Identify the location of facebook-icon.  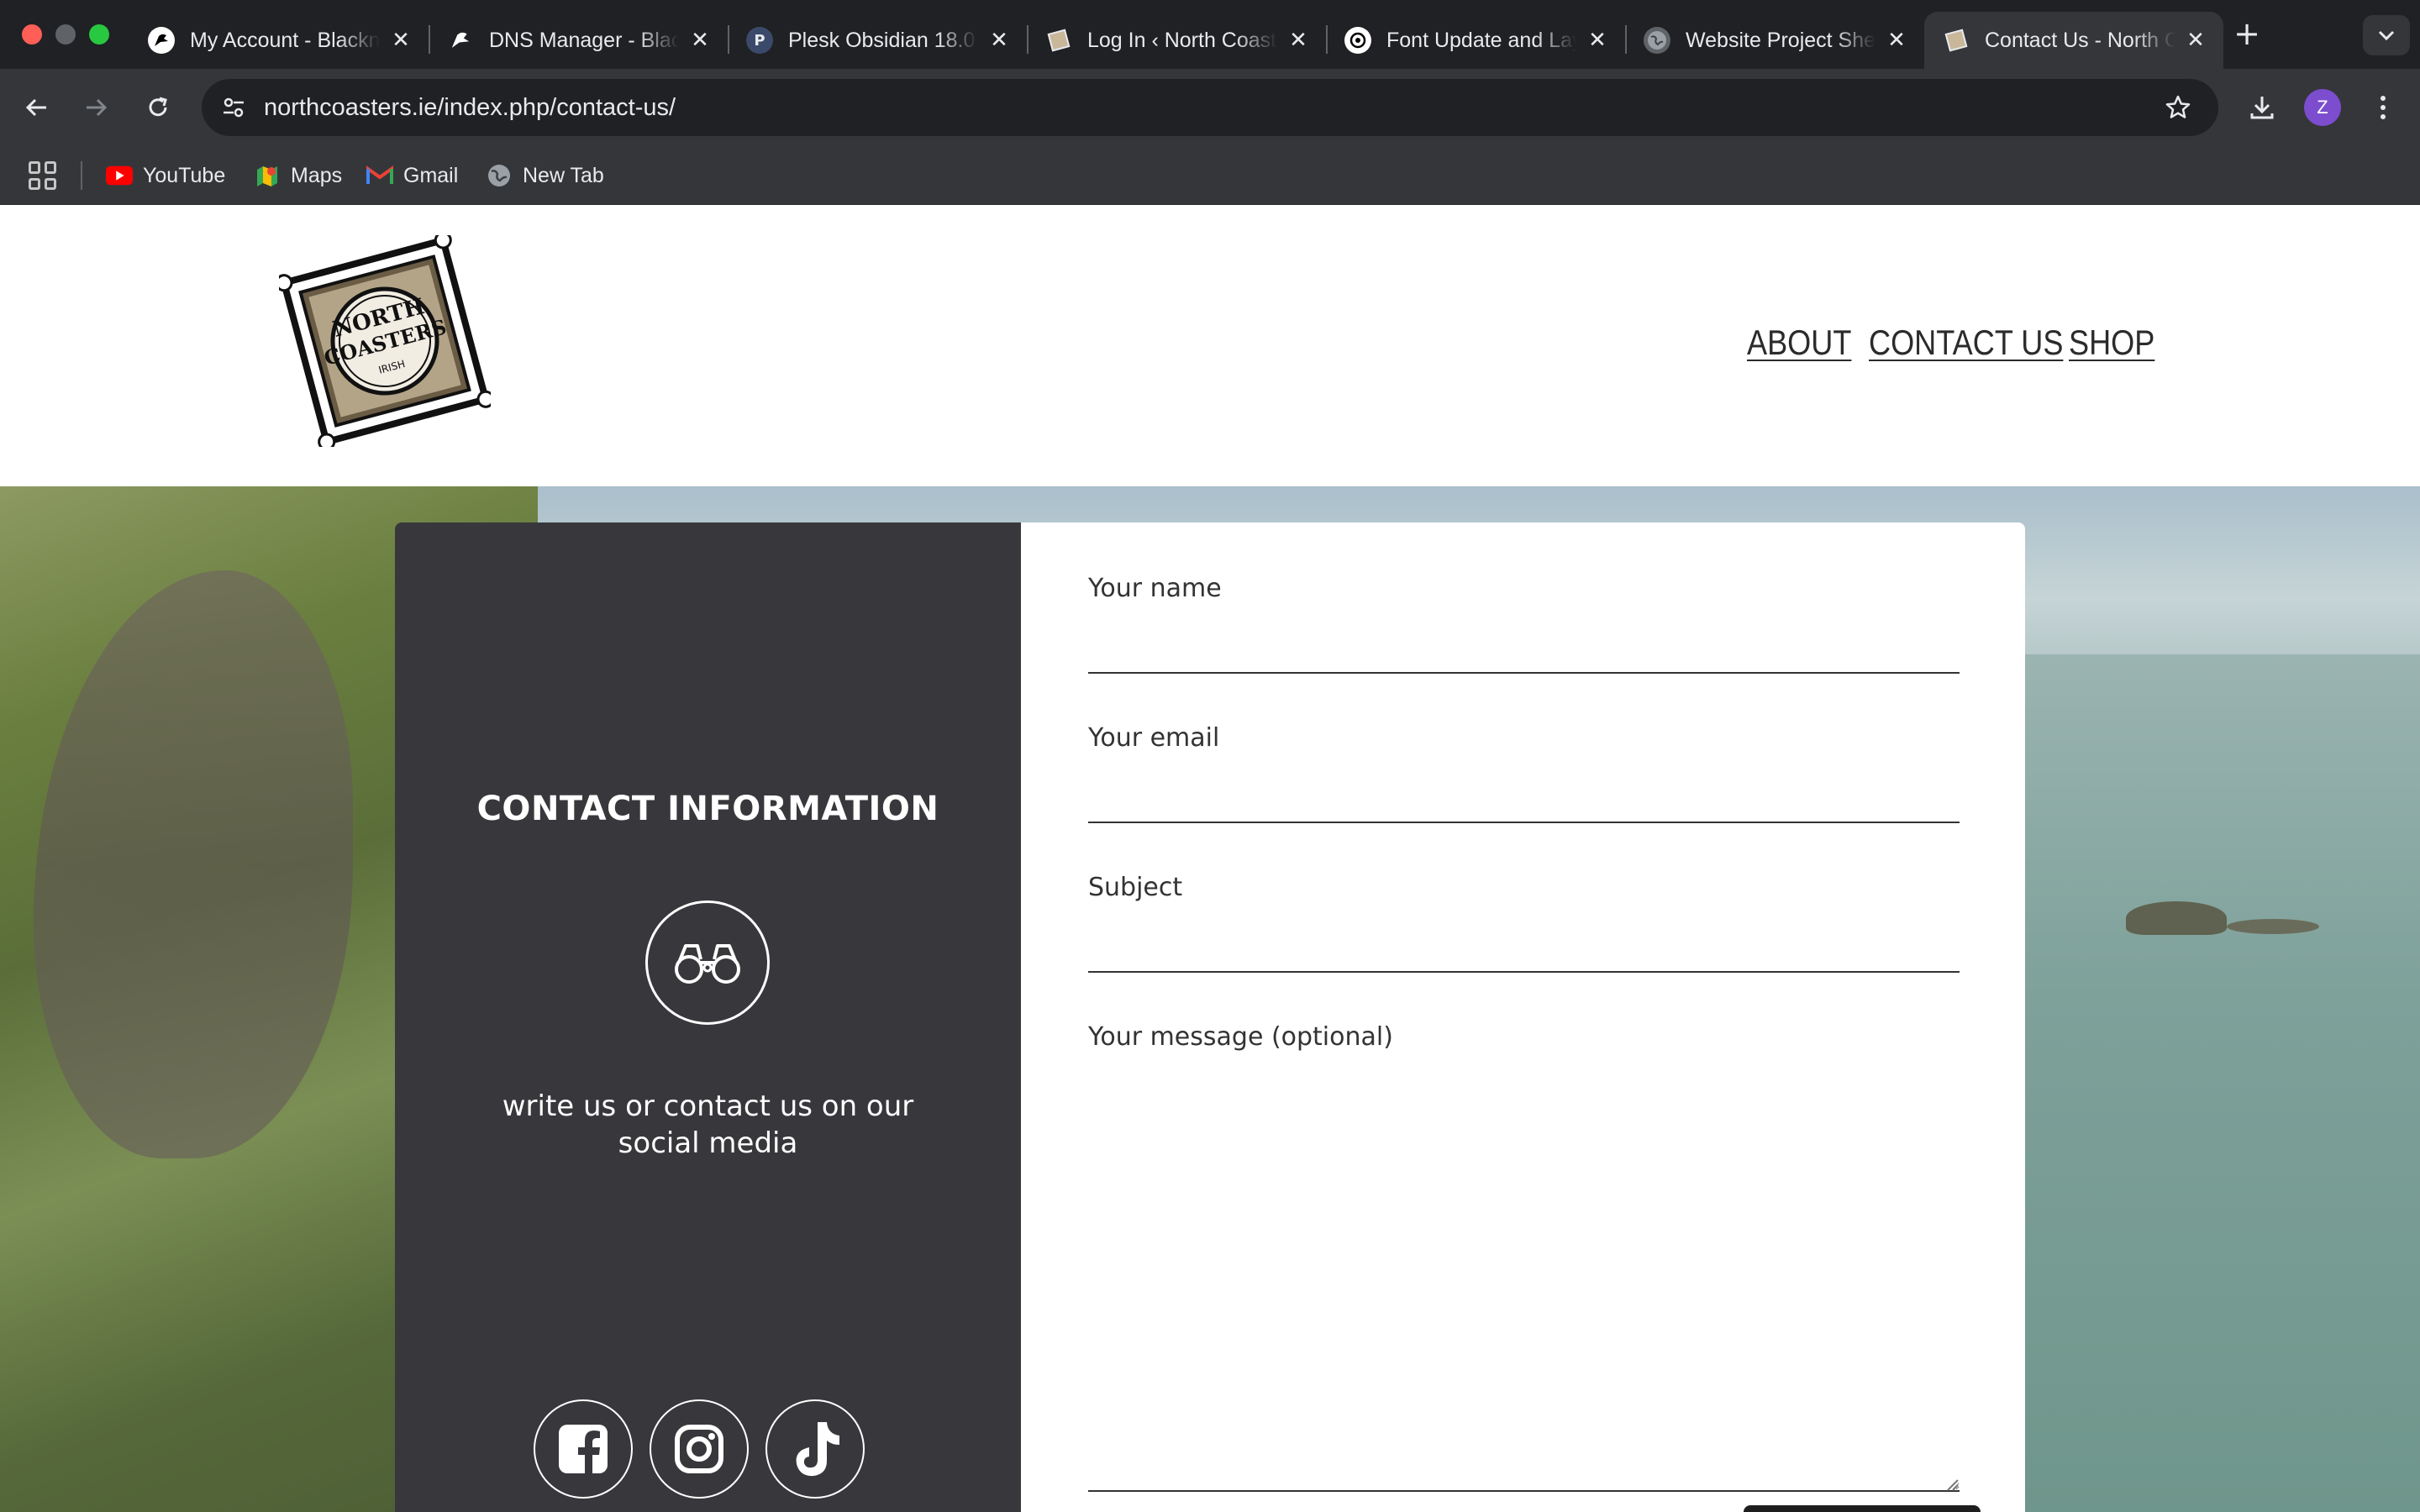
(583, 1449).